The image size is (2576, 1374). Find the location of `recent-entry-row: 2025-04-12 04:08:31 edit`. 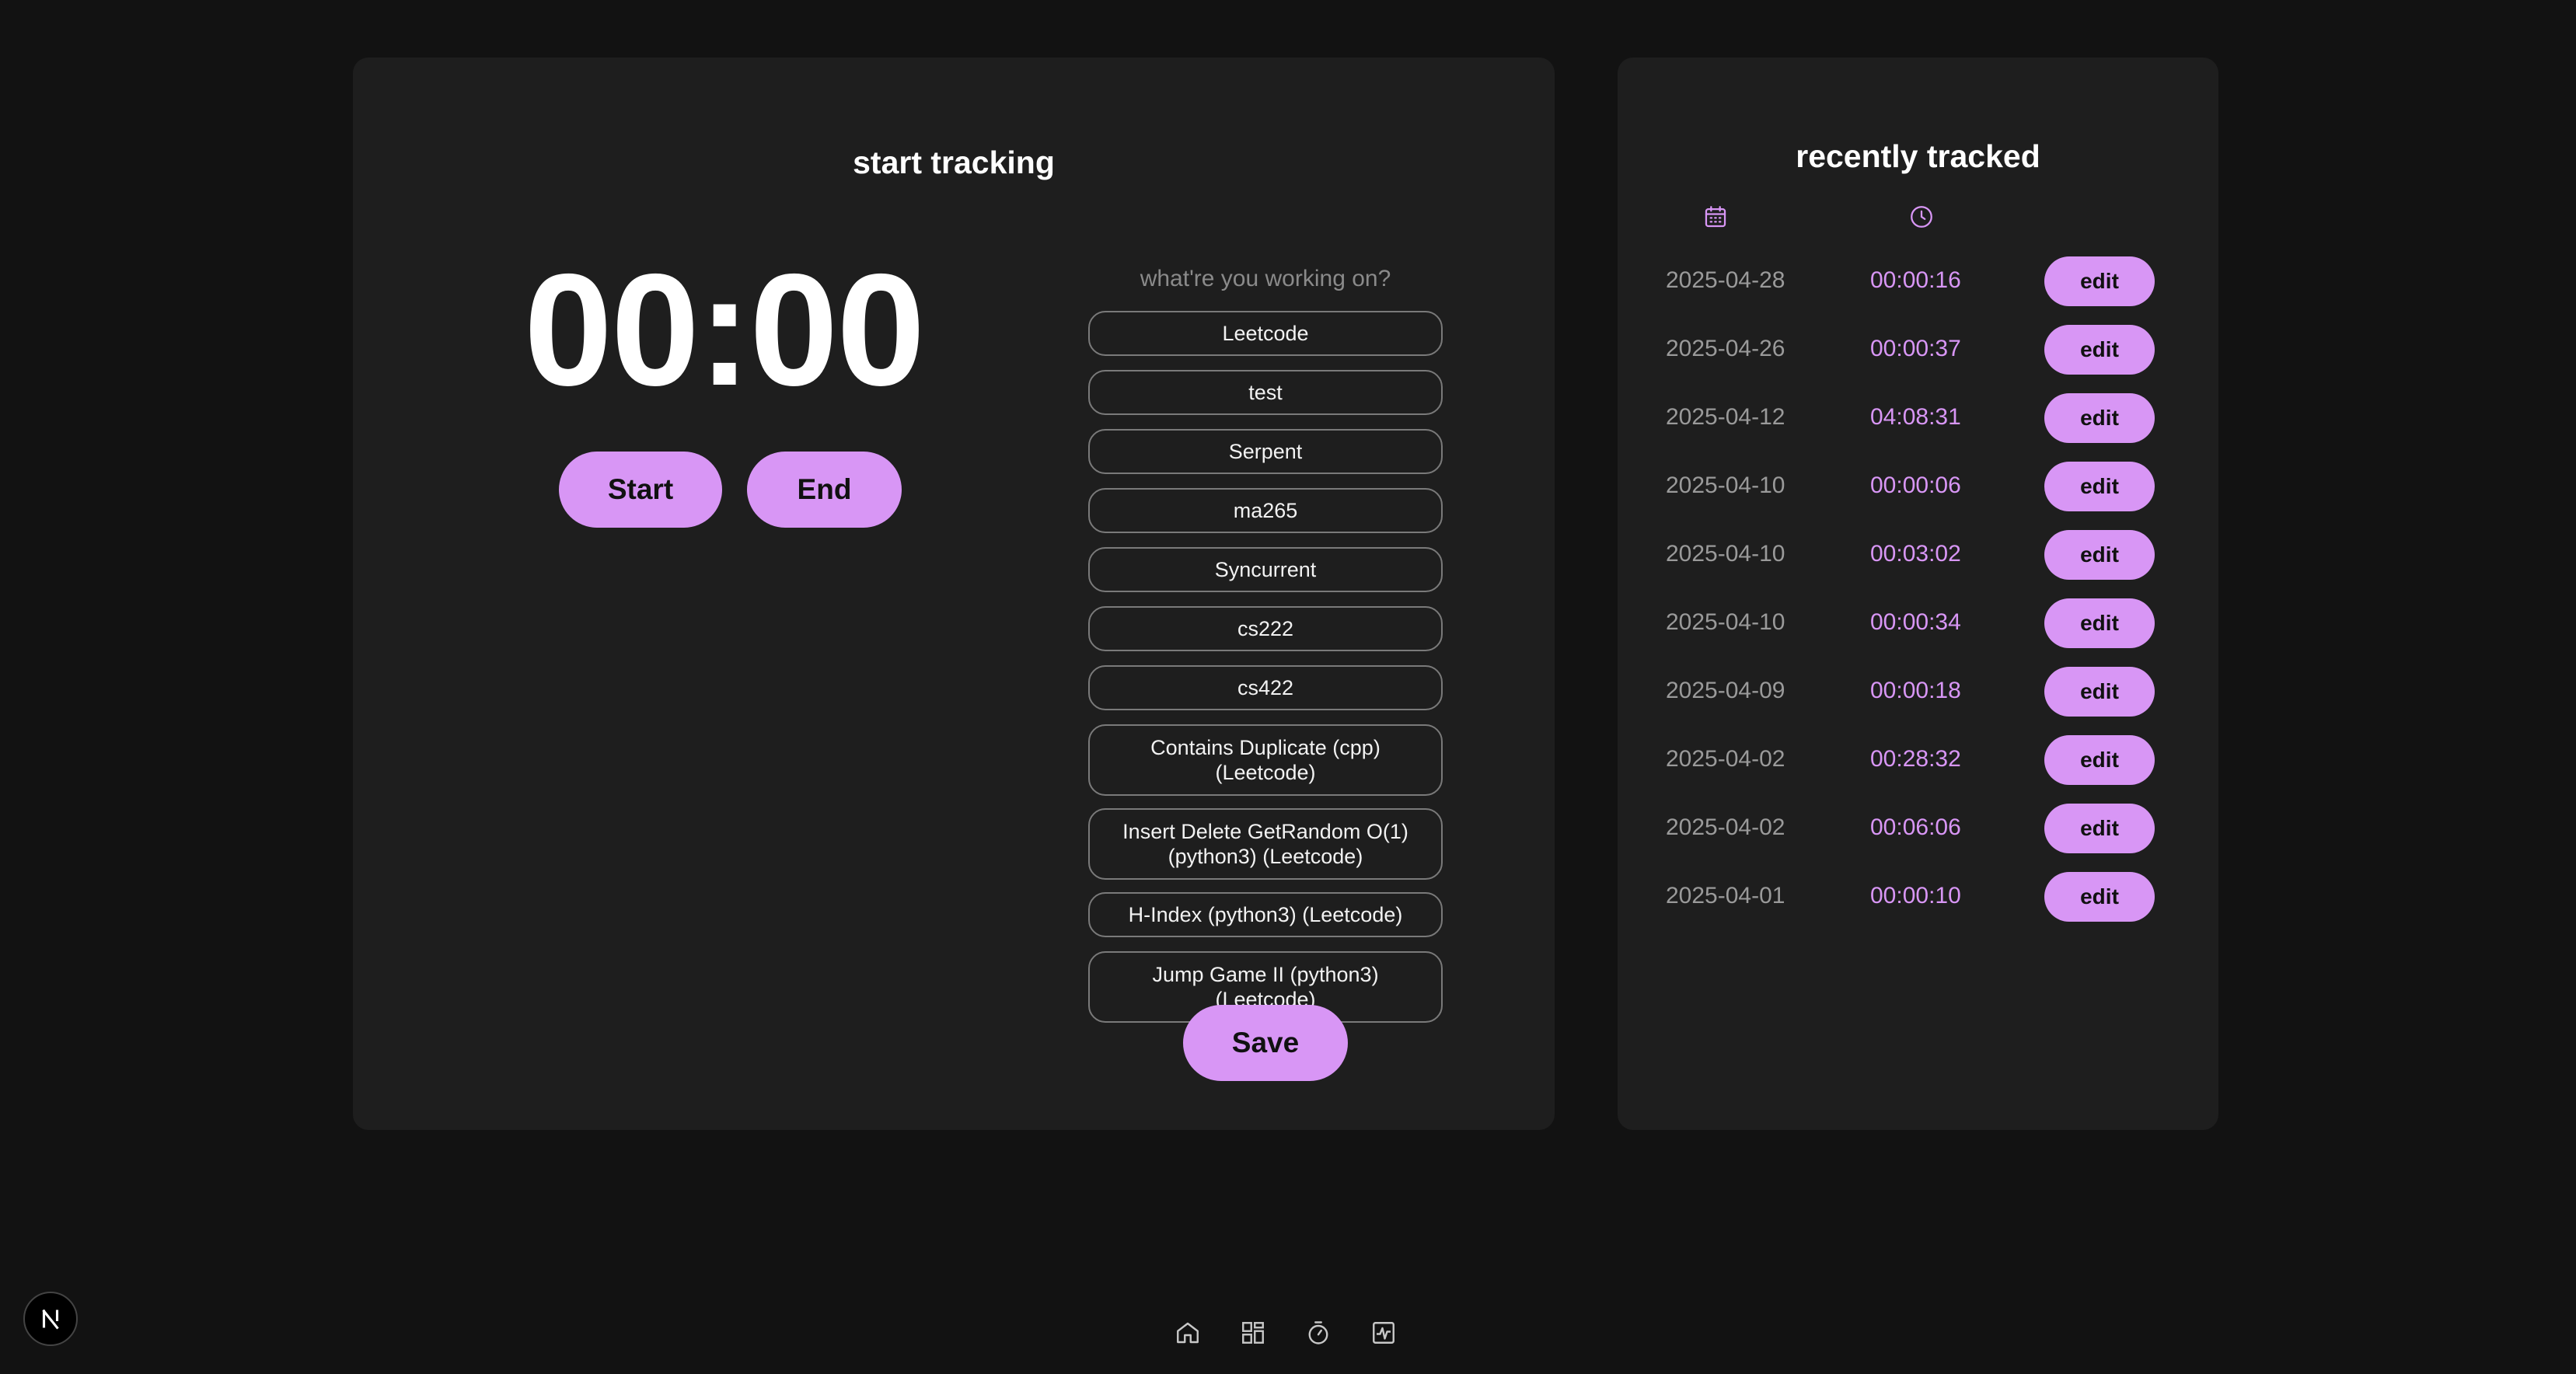

recent-entry-row: 2025-04-12 04:08:31 edit is located at coordinates (1918, 418).